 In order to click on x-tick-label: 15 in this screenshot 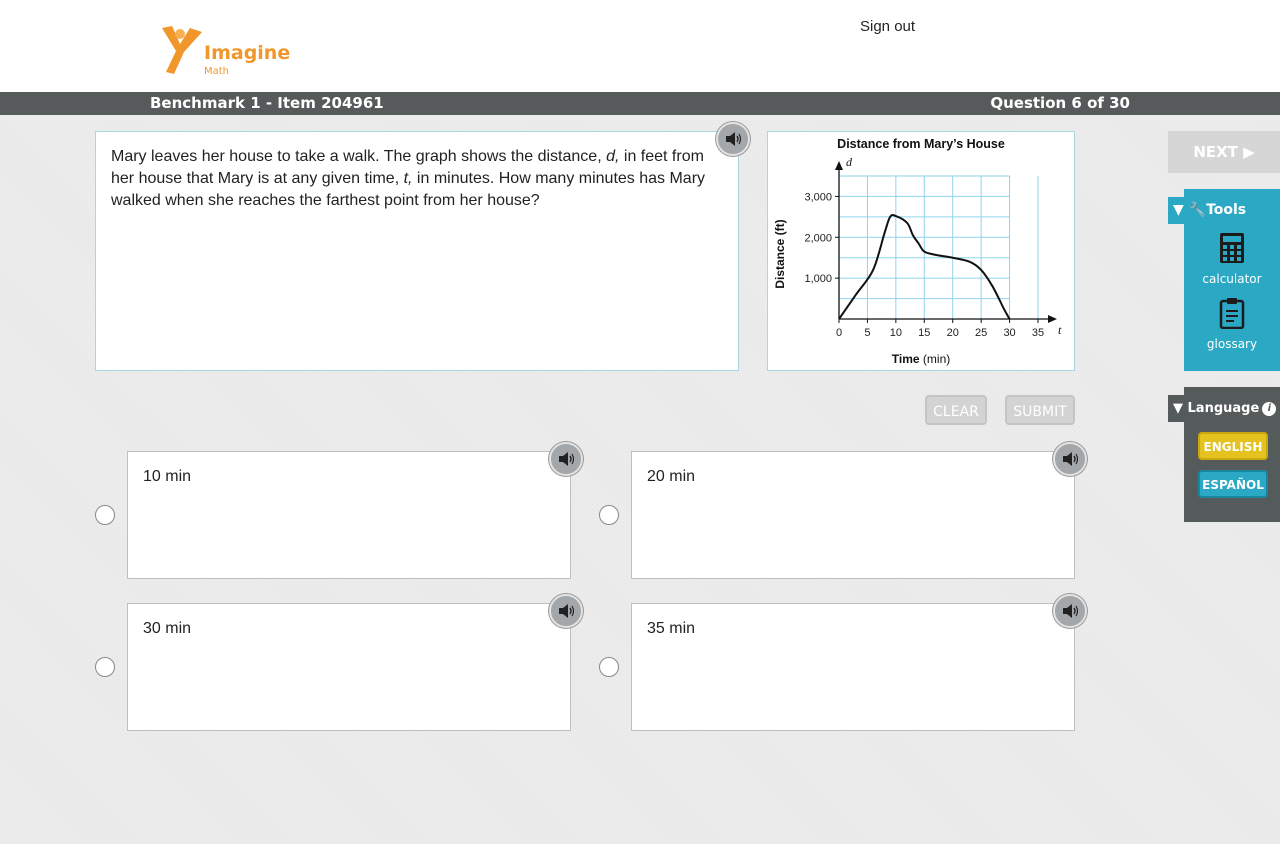, I will do `click(924, 333)`.